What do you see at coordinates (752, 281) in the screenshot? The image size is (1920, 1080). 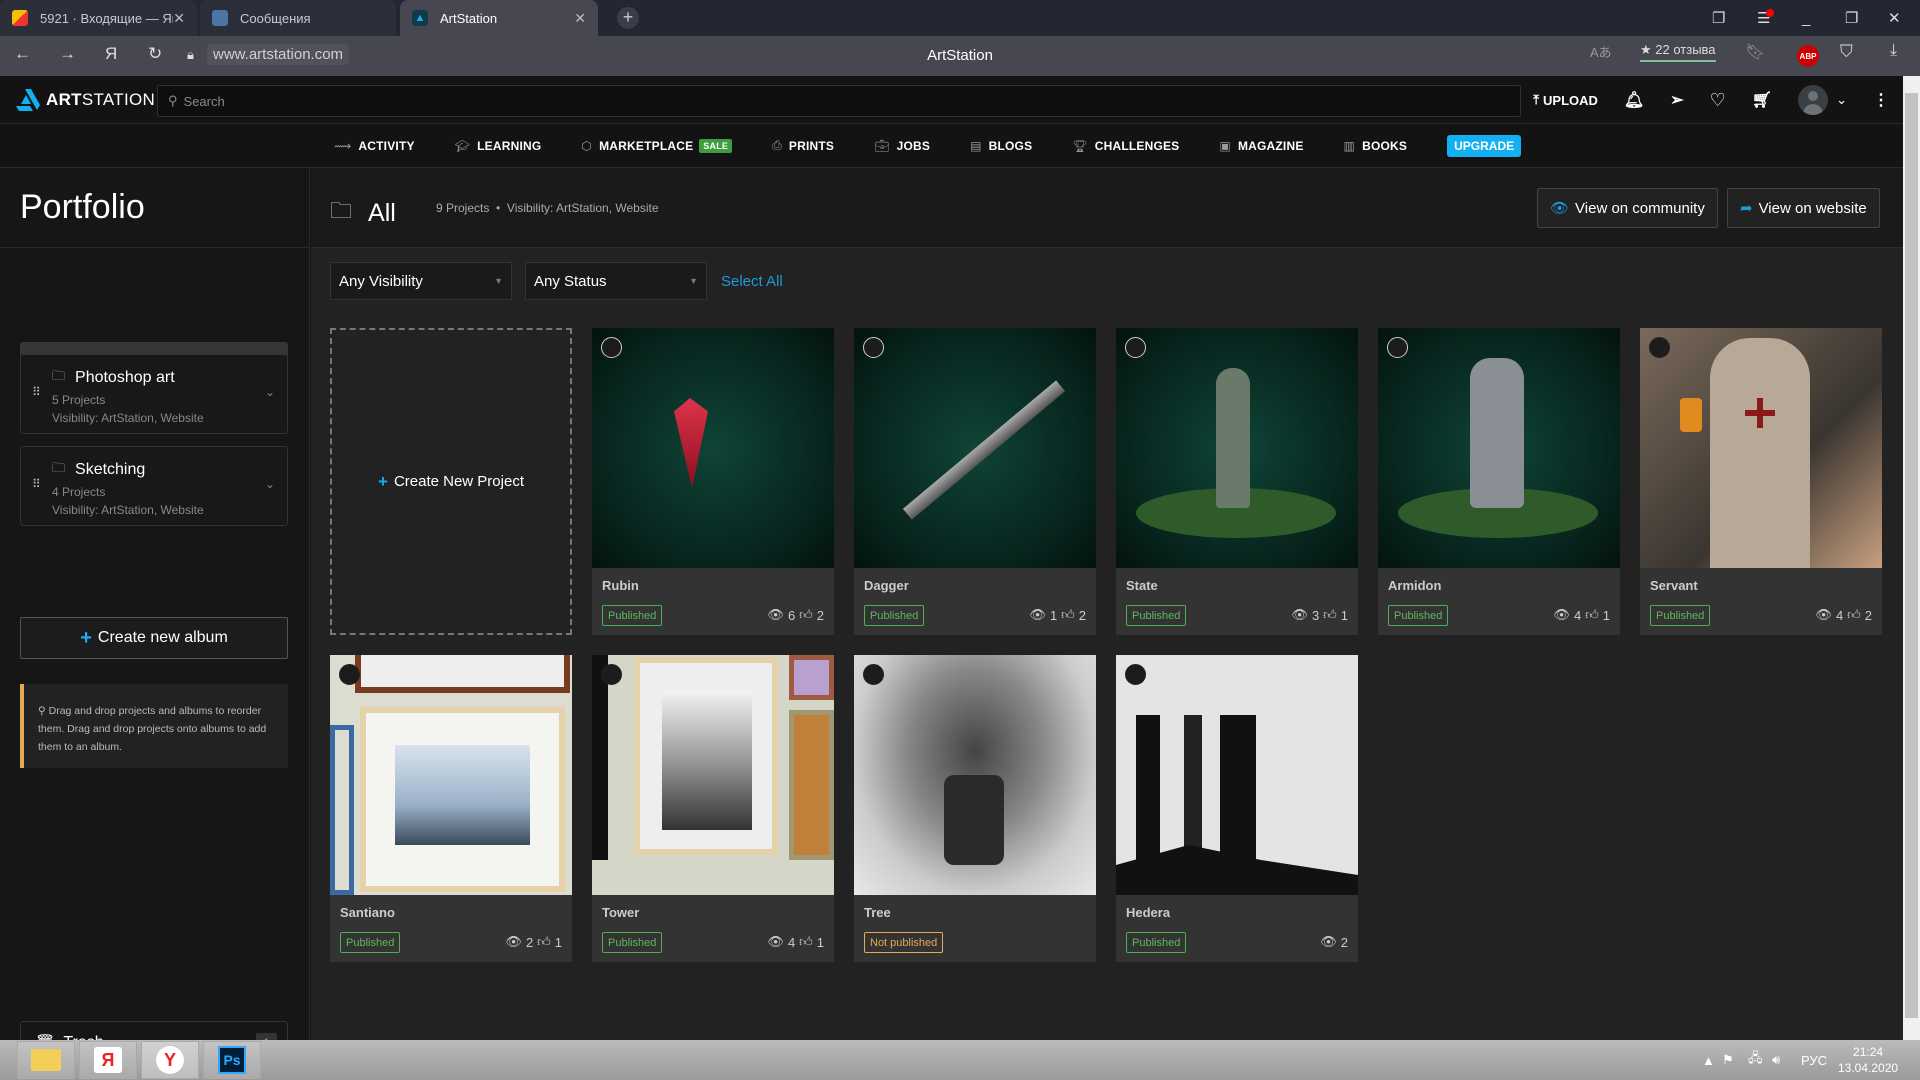 I see `select-all-link: Select All` at bounding box center [752, 281].